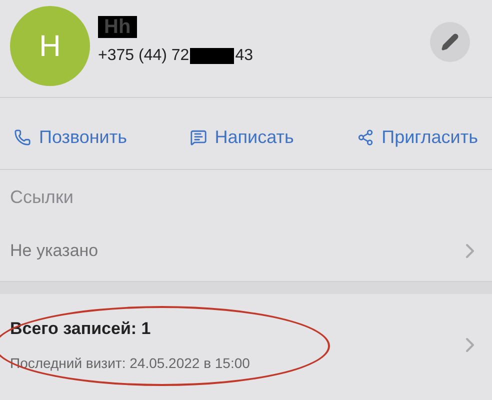  Describe the element at coordinates (244, 56) in the screenshot. I see `phone-number-end: 43` at that location.